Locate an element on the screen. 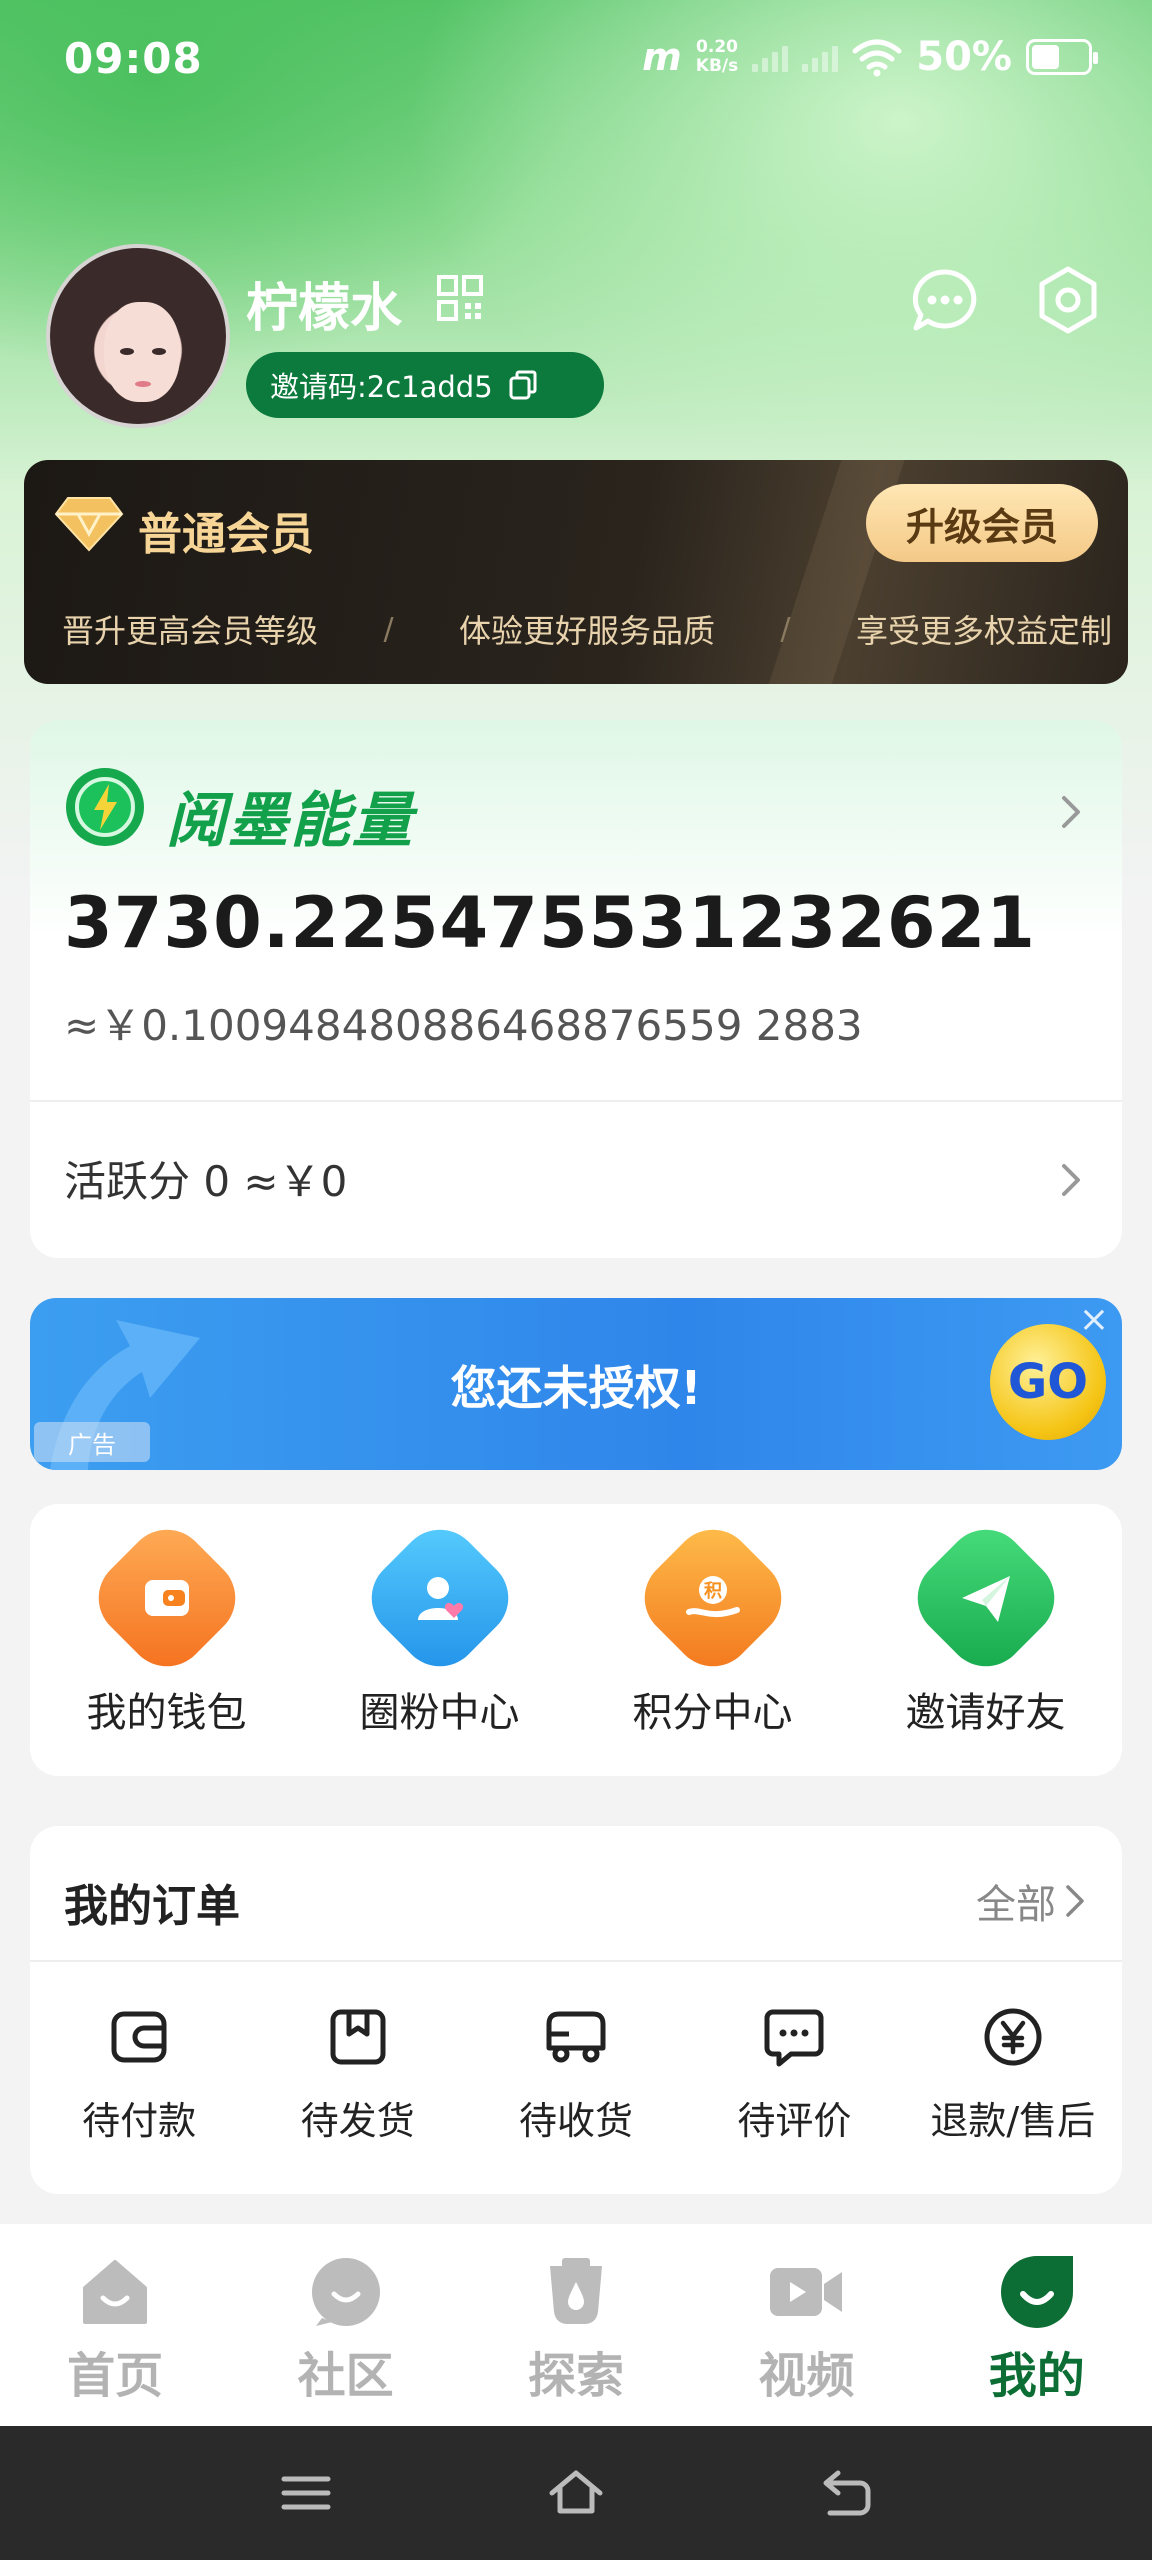  battery-percent: 50% is located at coordinates (964, 57).